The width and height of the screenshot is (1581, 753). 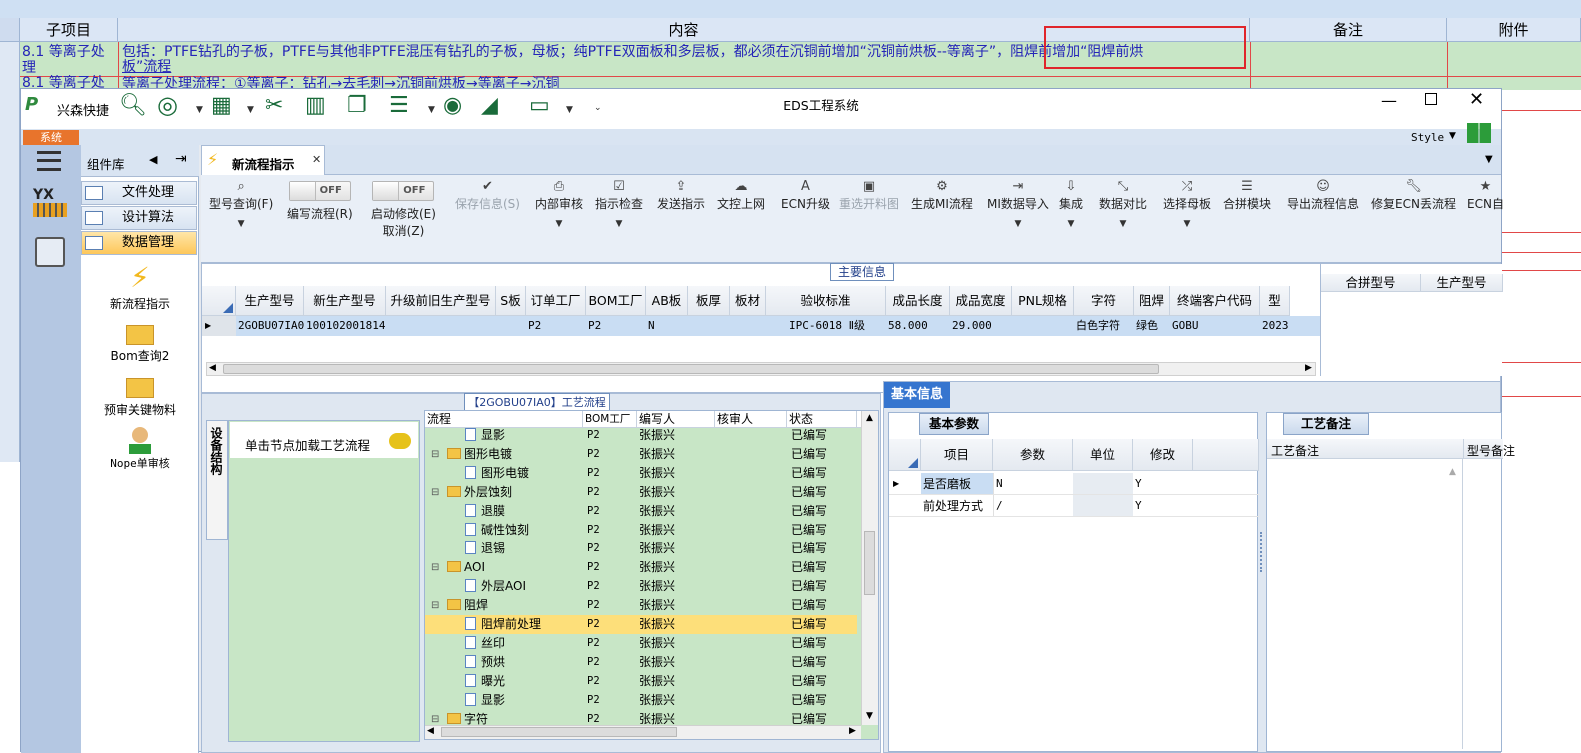 I want to click on flow-row: ⊟ 外层蚀刻 P2 张振兴 已编写, so click(x=641, y=492).